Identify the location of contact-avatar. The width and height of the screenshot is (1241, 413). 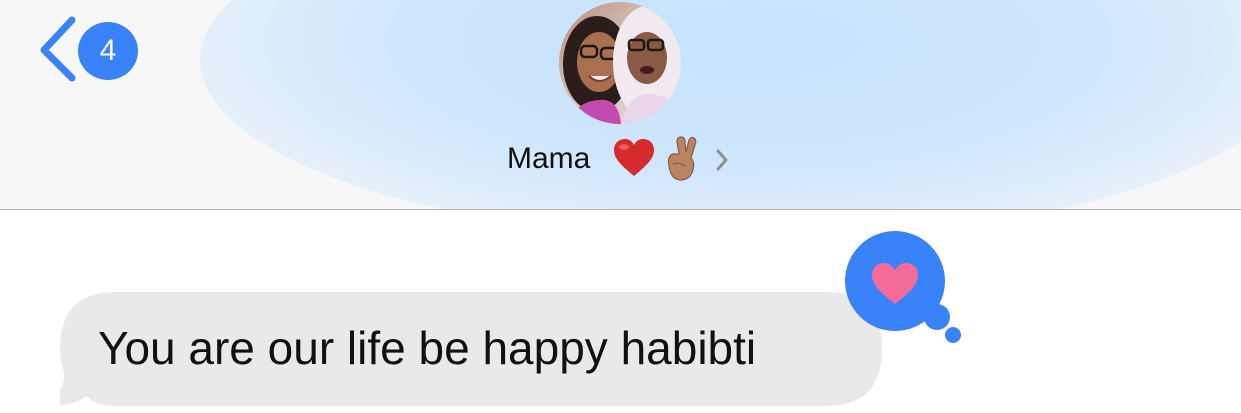
(620, 63).